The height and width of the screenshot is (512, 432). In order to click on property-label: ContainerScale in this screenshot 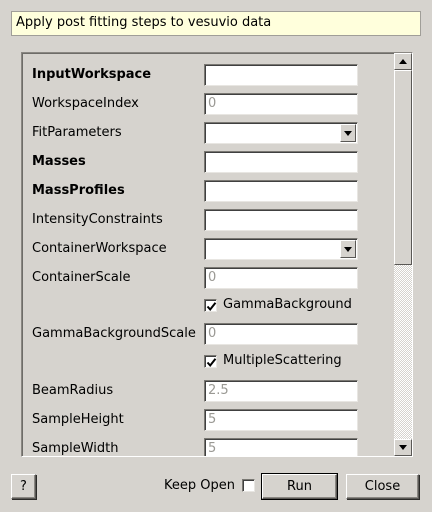, I will do `click(81, 277)`.